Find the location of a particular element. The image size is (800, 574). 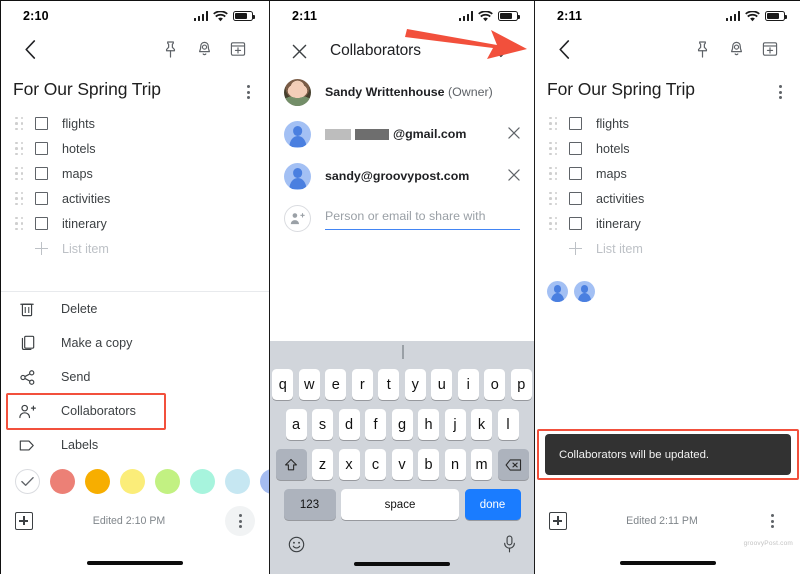

share-input: Person or email to share with is located at coordinates (422, 218).